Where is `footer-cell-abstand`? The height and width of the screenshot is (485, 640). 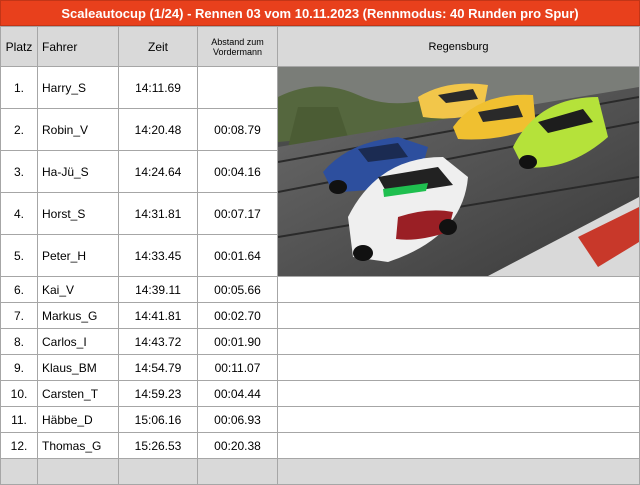
footer-cell-abstand is located at coordinates (237, 471).